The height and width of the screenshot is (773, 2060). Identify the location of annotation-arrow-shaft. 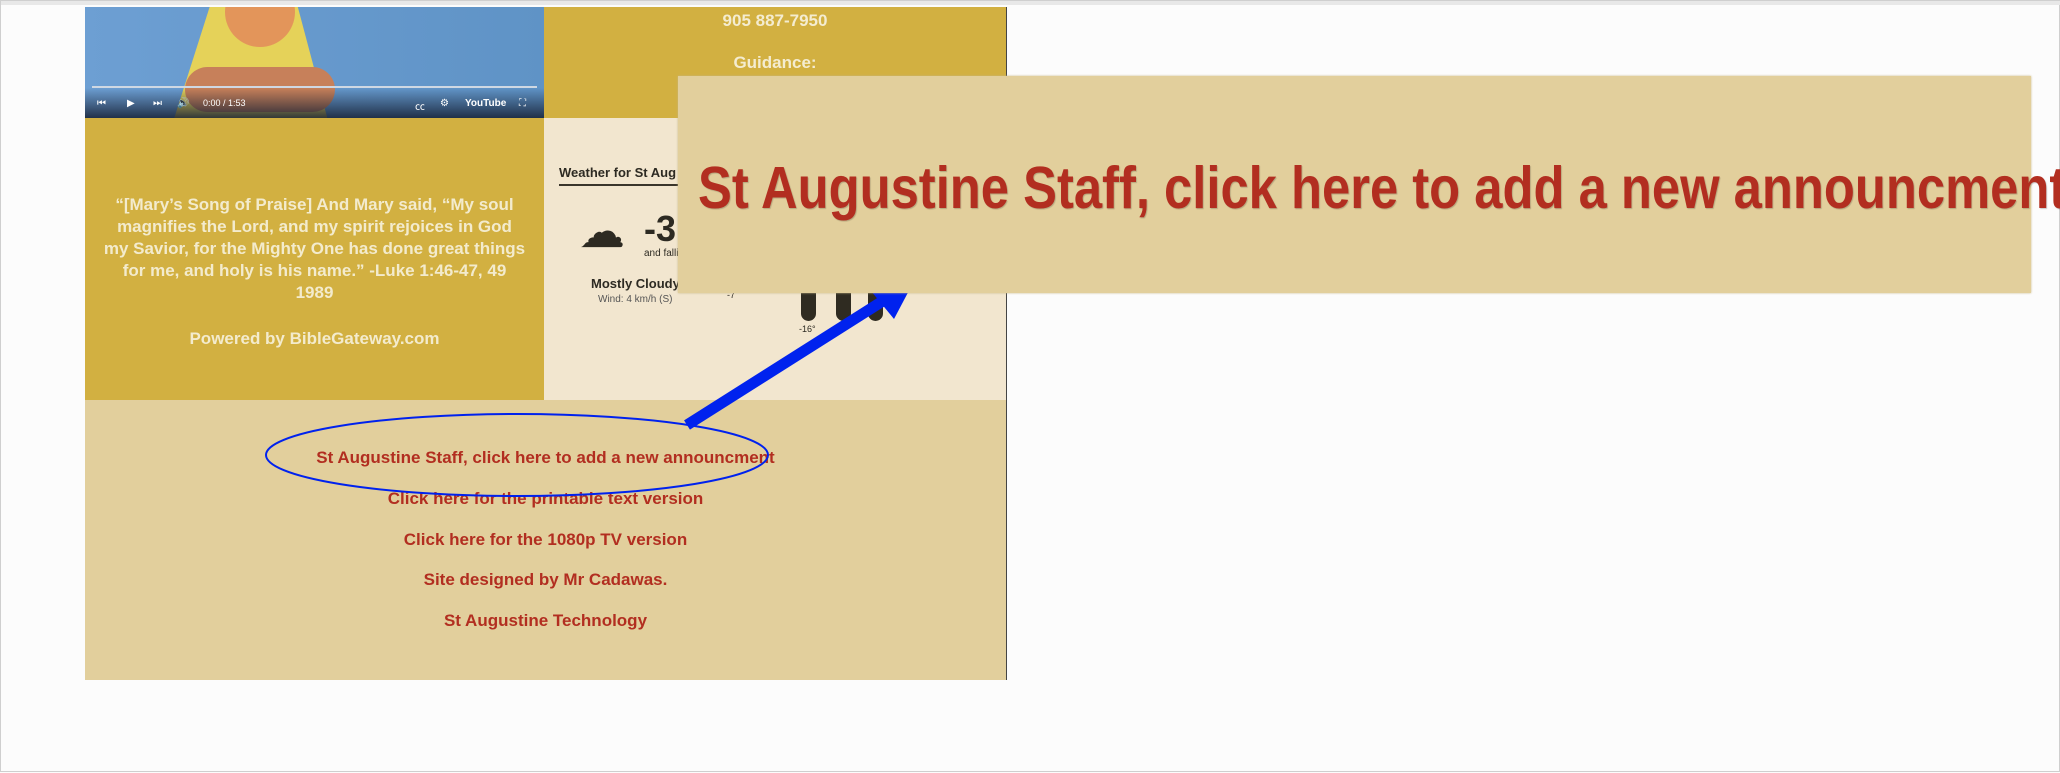
(786, 362).